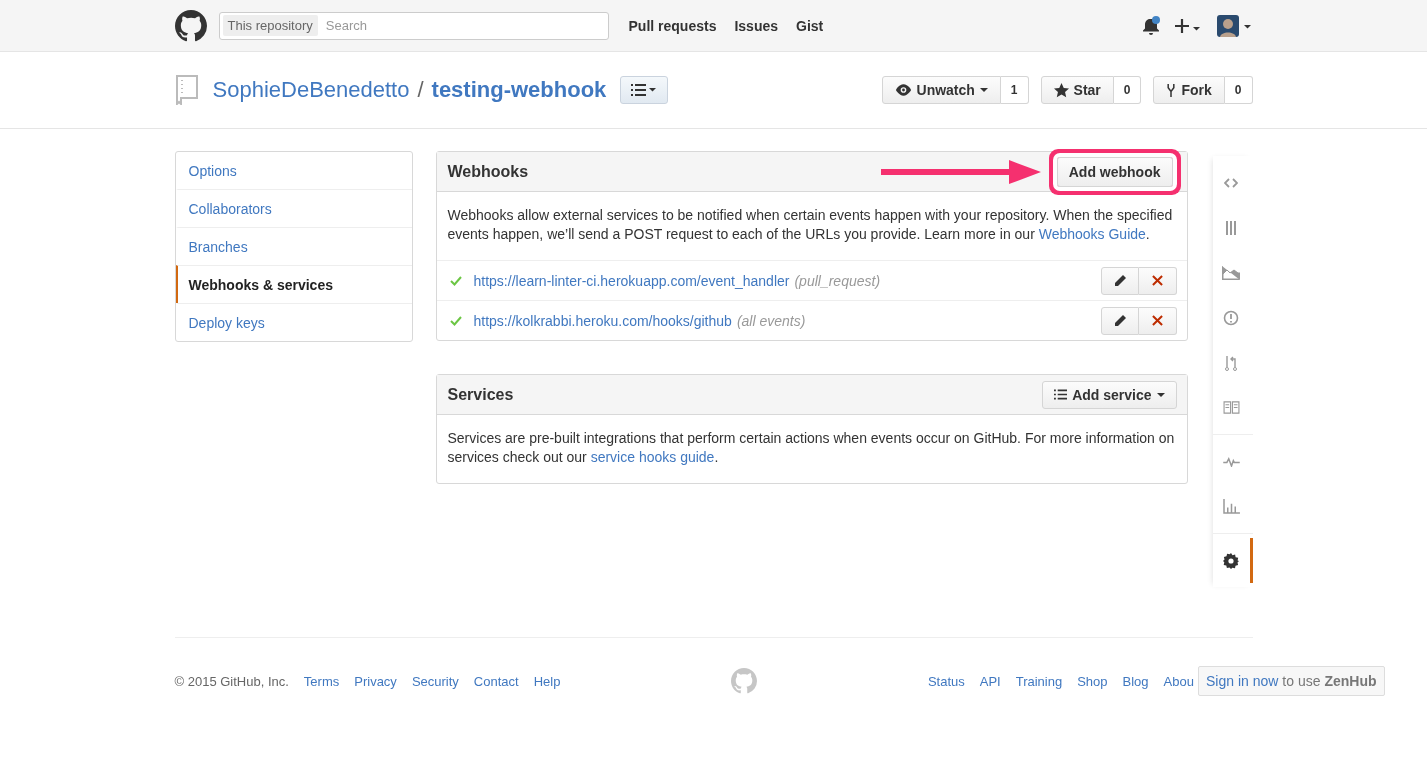 The image size is (1427, 776). I want to click on copyright-text: © 2015 GitHub, Inc., so click(231, 681).